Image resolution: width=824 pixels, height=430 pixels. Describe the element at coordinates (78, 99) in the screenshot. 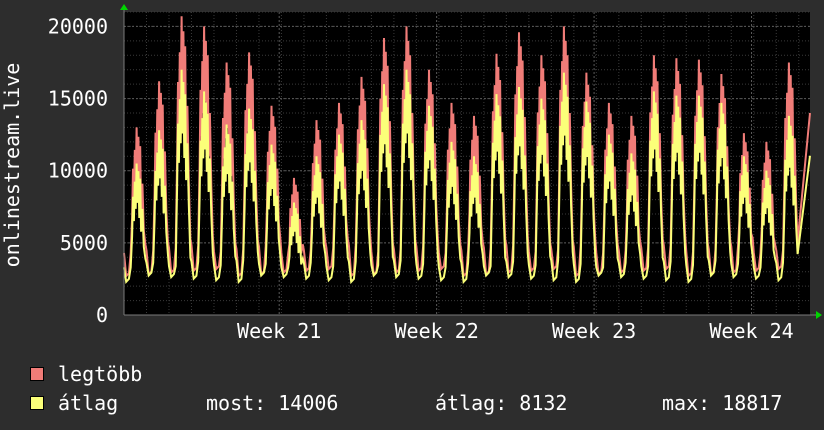

I see `y-tick-label: 15000` at that location.